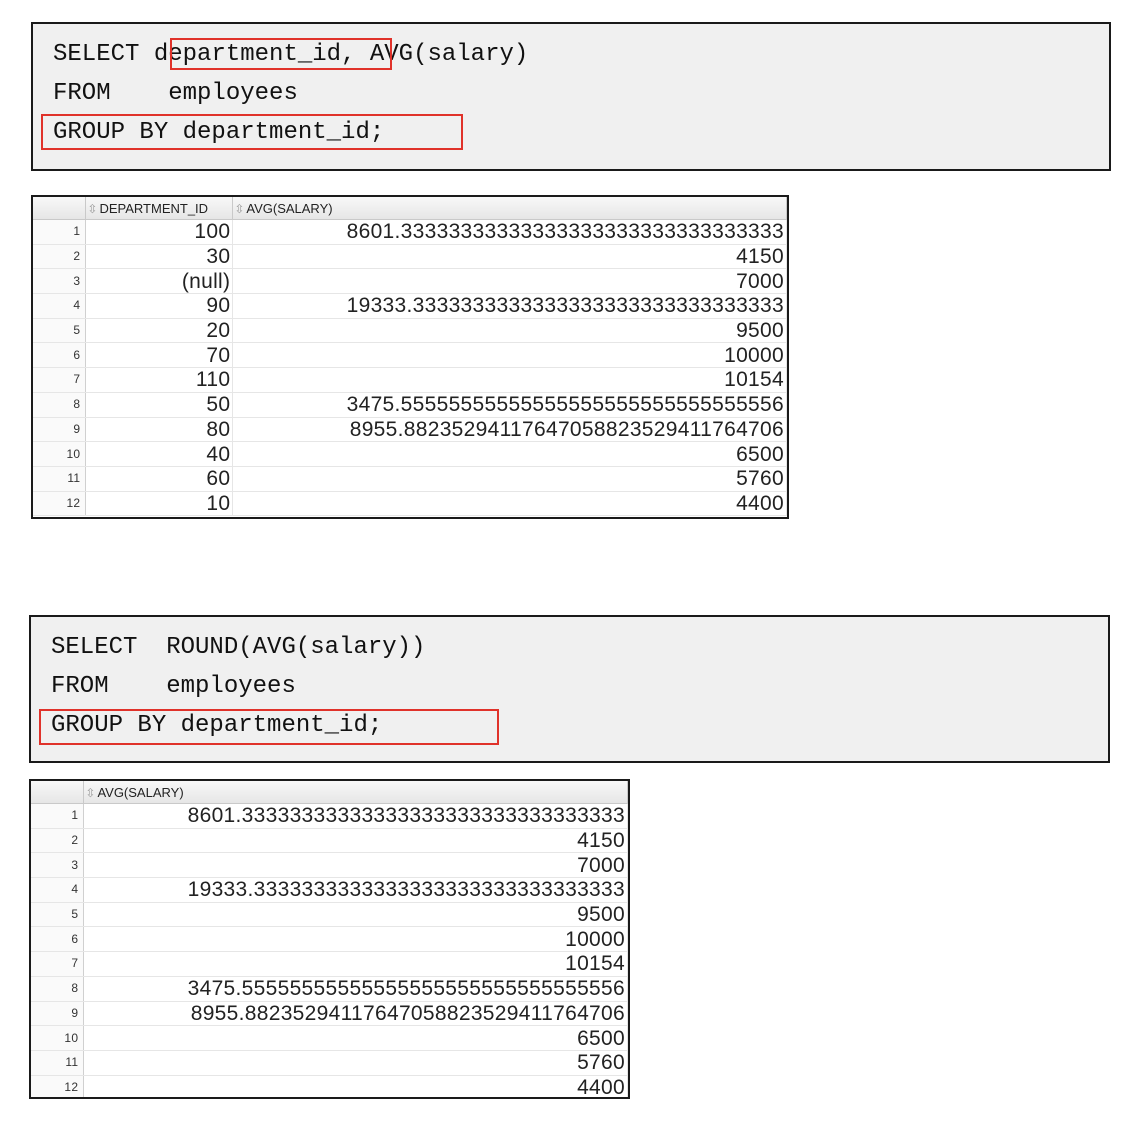 The width and height of the screenshot is (1148, 1132). What do you see at coordinates (159, 504) in the screenshot?
I see `cell-department-id: 10` at bounding box center [159, 504].